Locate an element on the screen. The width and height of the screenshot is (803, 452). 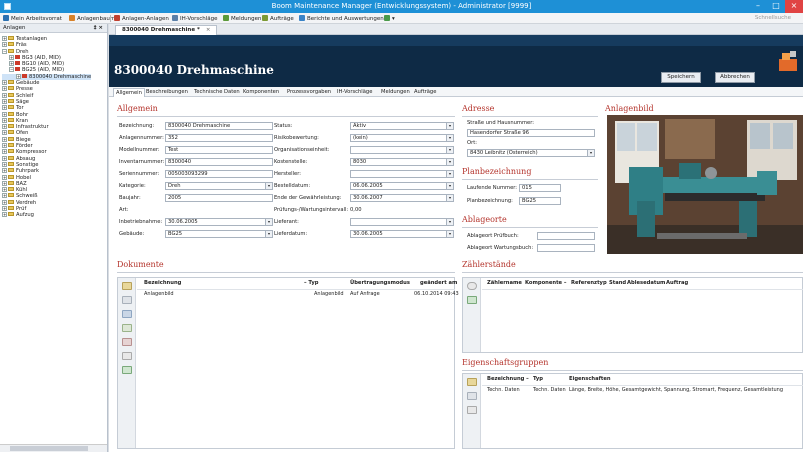
select-field: BG25 ▾ is located at coordinates (219, 234).